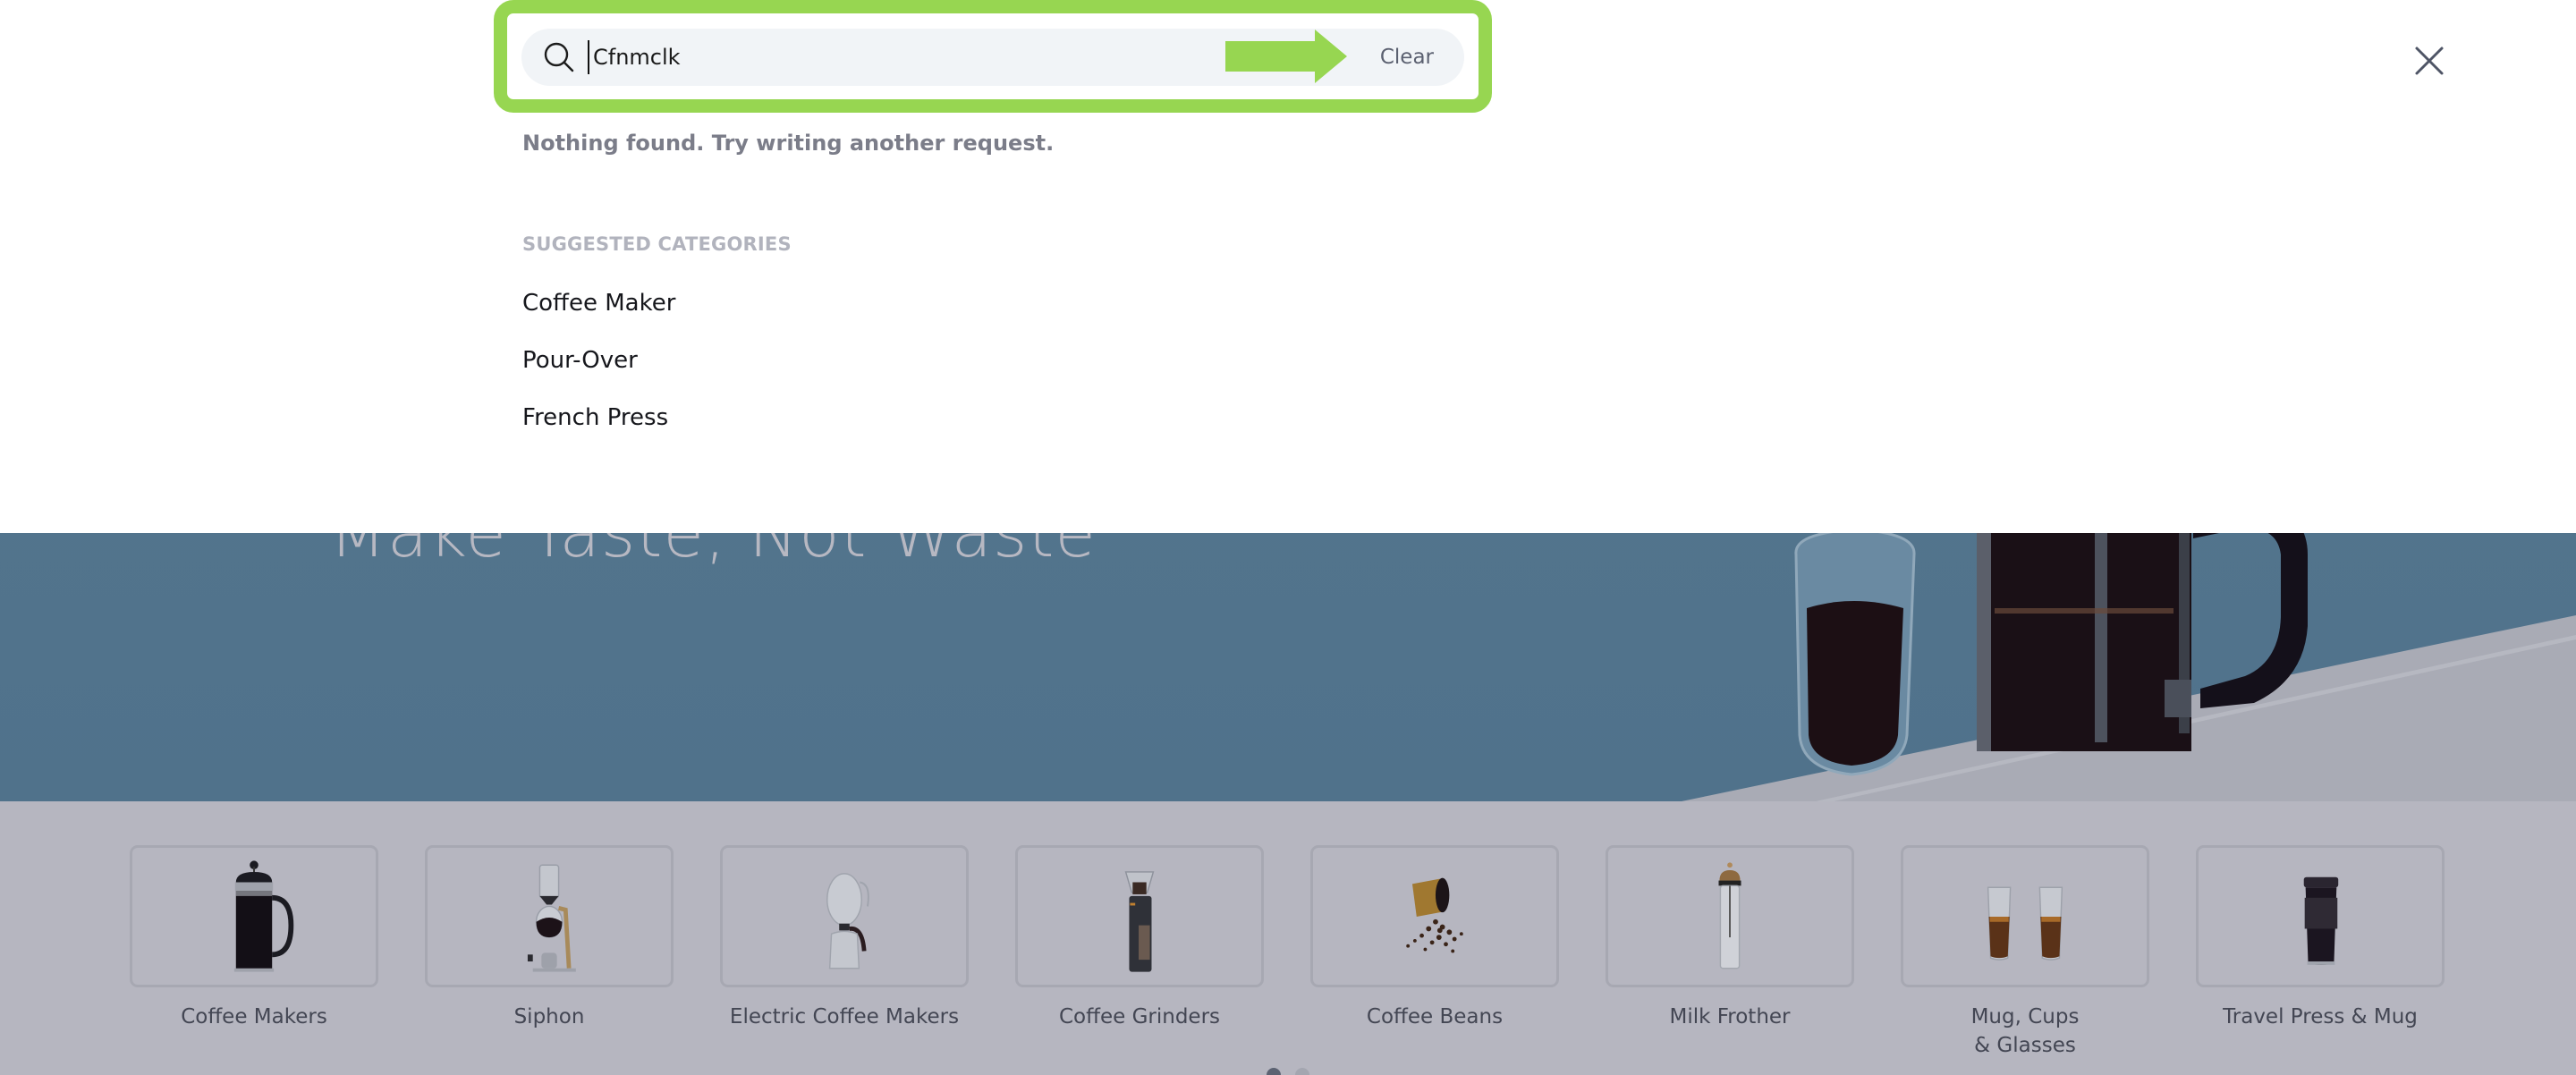 This screenshot has width=2576, height=1075. Describe the element at coordinates (2025, 923) in the screenshot. I see `glasses-icon` at that location.